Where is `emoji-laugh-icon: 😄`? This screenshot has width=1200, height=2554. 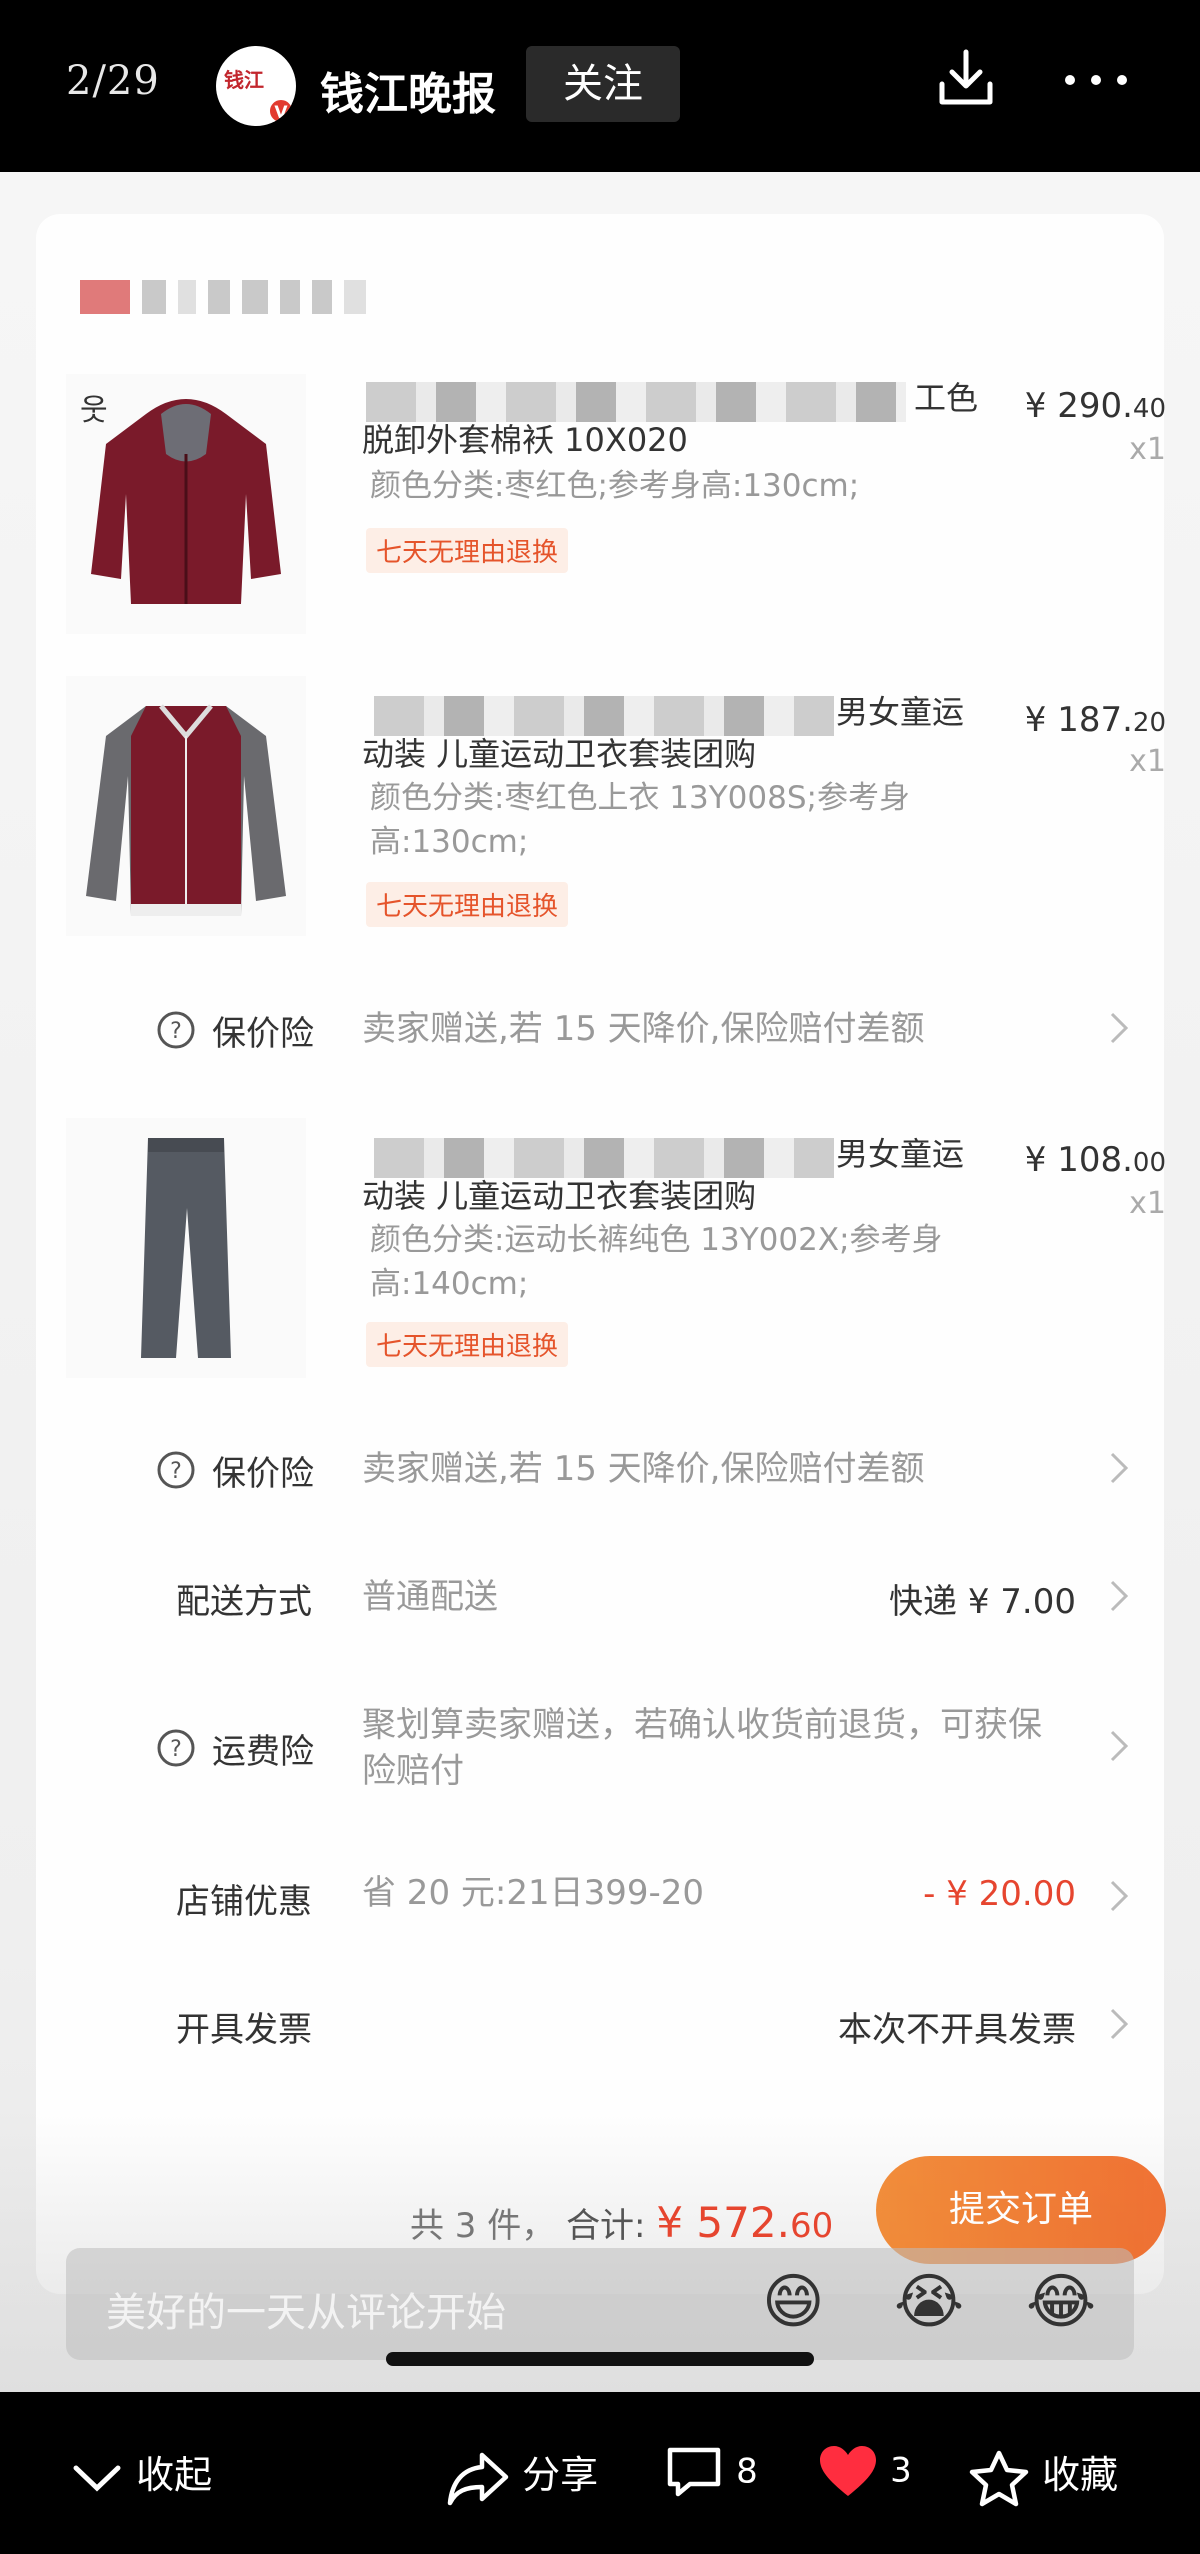
emoji-laugh-icon: 😄 is located at coordinates (793, 2302).